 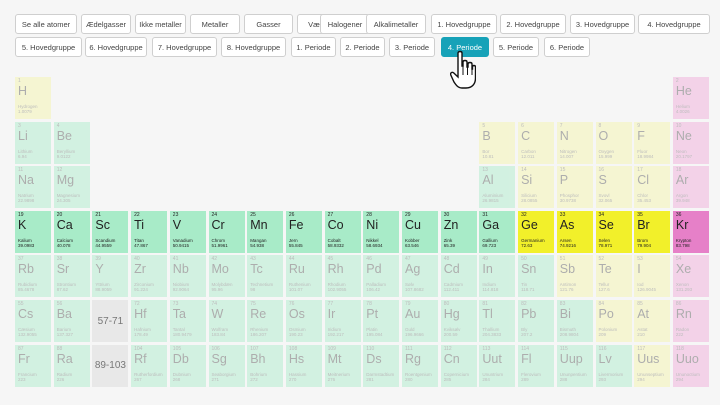 I want to click on element-cell-cl: 17 Cl Chlor 35.453, so click(x=652, y=187).